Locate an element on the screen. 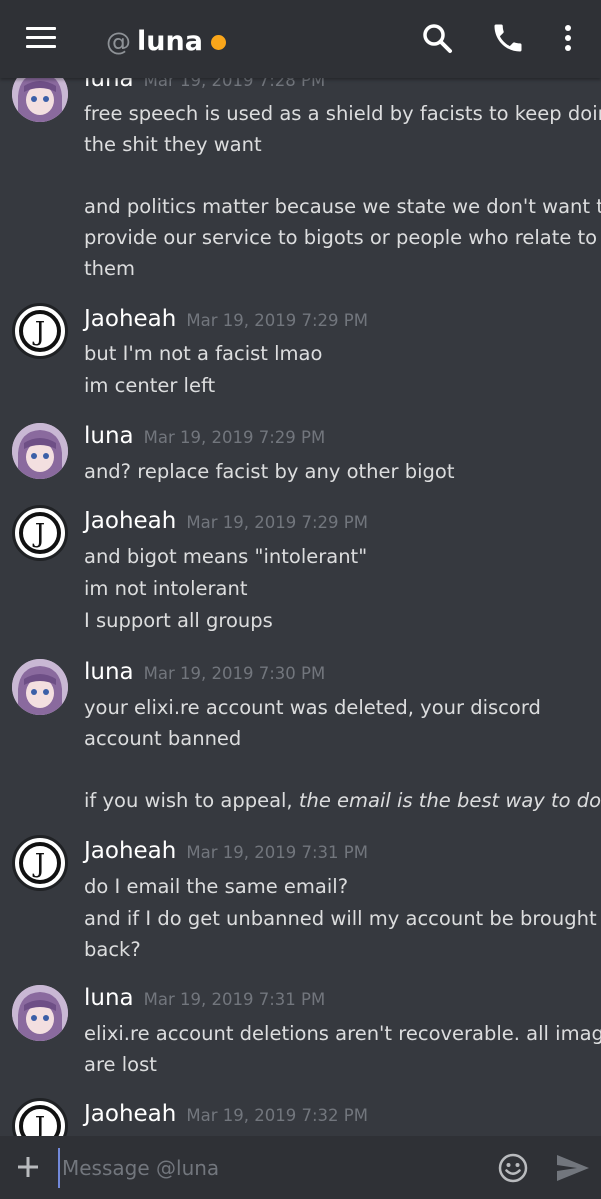 Image resolution: width=601 pixels, height=1199 pixels. message-text: I support all groups is located at coordinates (178, 620).